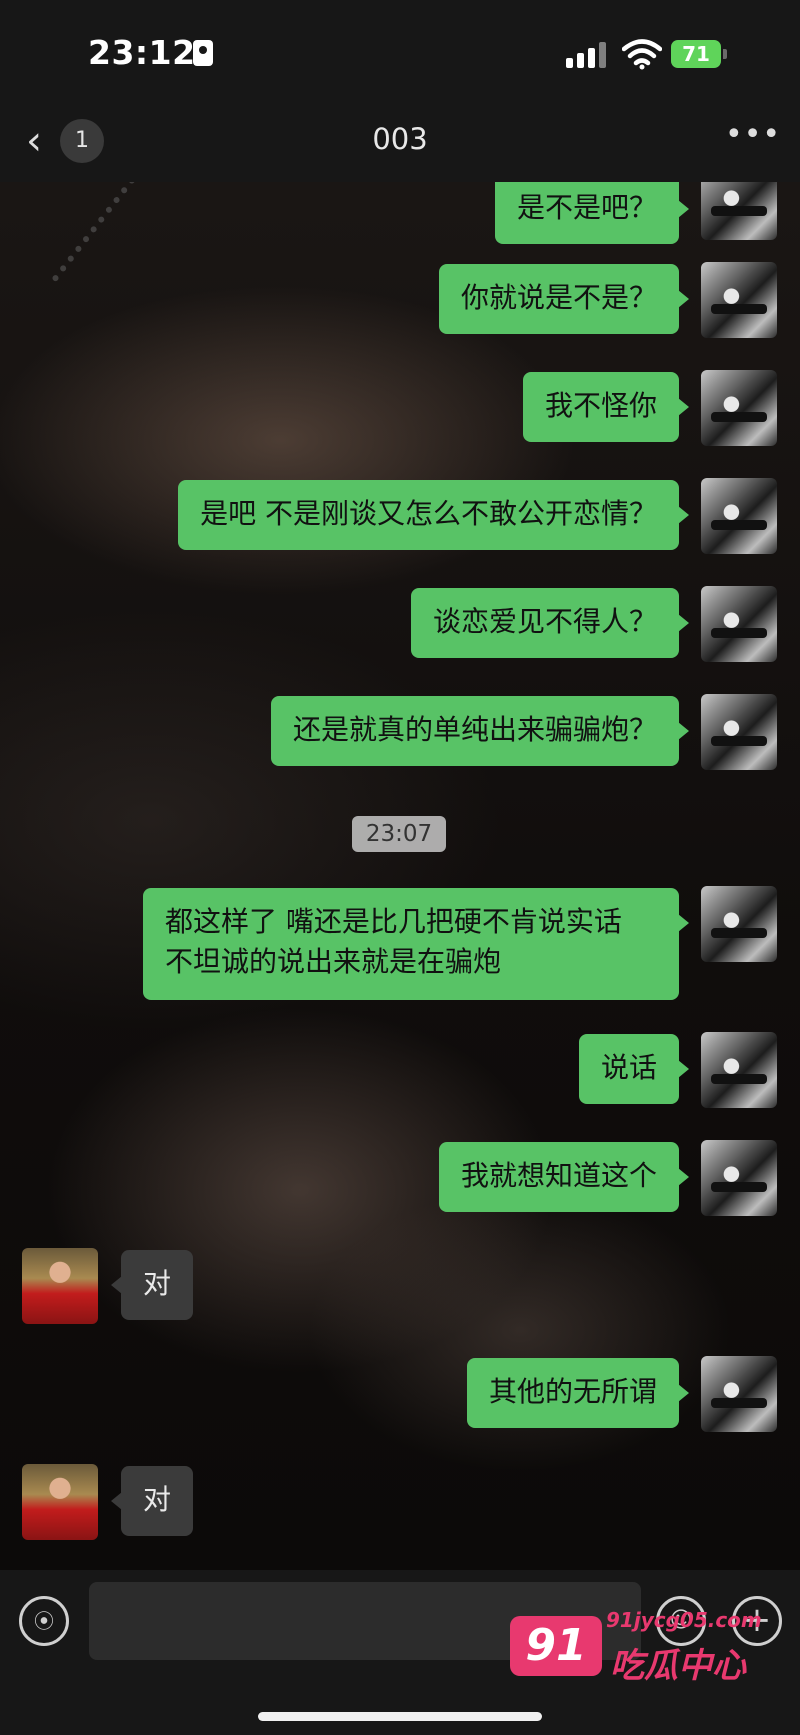 The image size is (800, 1735). What do you see at coordinates (400, 50) in the screenshot?
I see `status-bar: 23:12 71` at bounding box center [400, 50].